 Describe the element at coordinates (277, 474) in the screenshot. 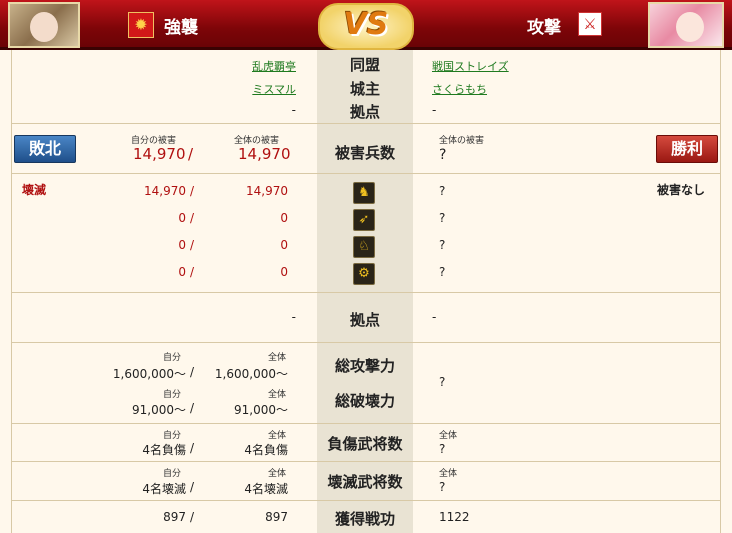

I see `killed-total-label: 全体` at that location.